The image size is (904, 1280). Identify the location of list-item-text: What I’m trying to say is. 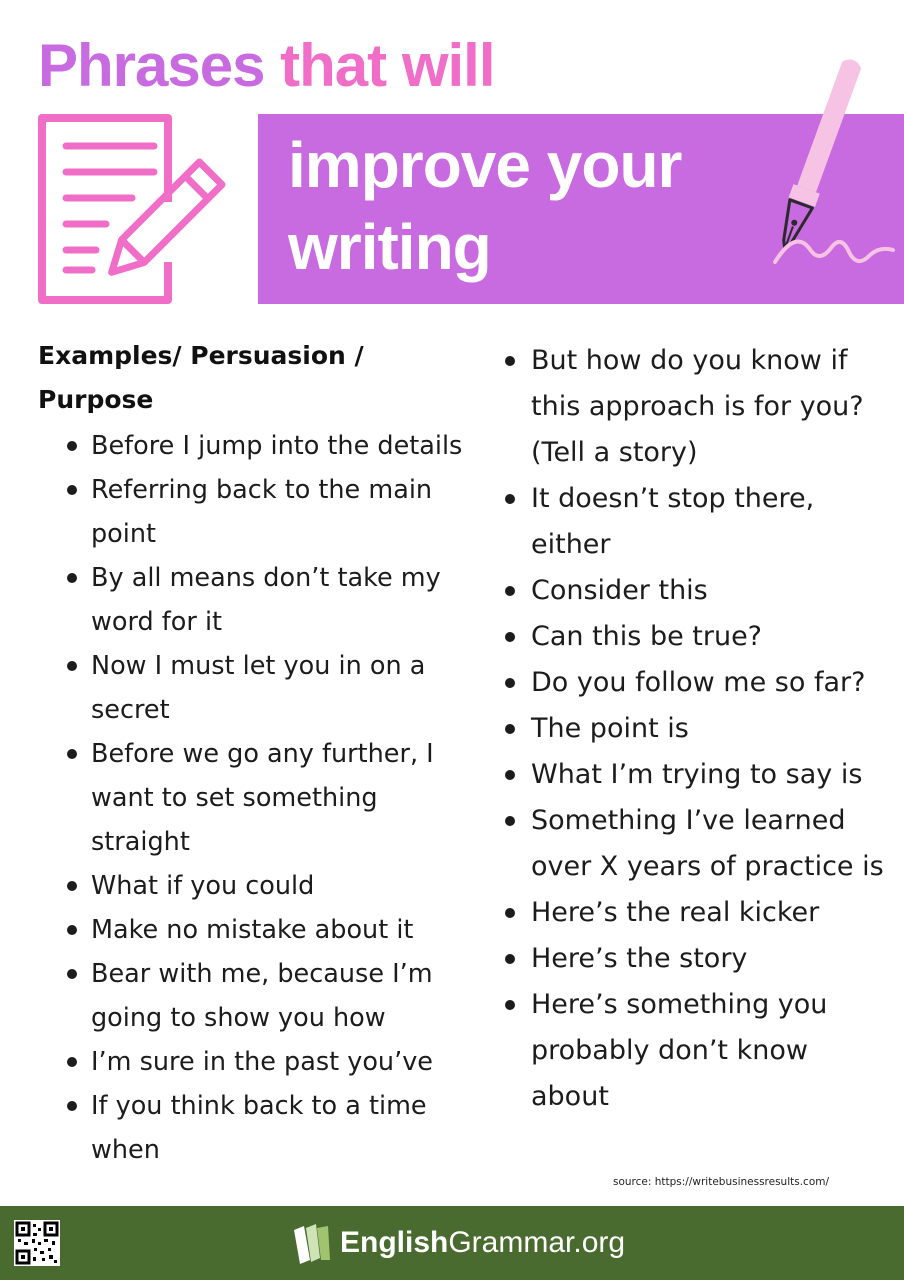
(697, 774).